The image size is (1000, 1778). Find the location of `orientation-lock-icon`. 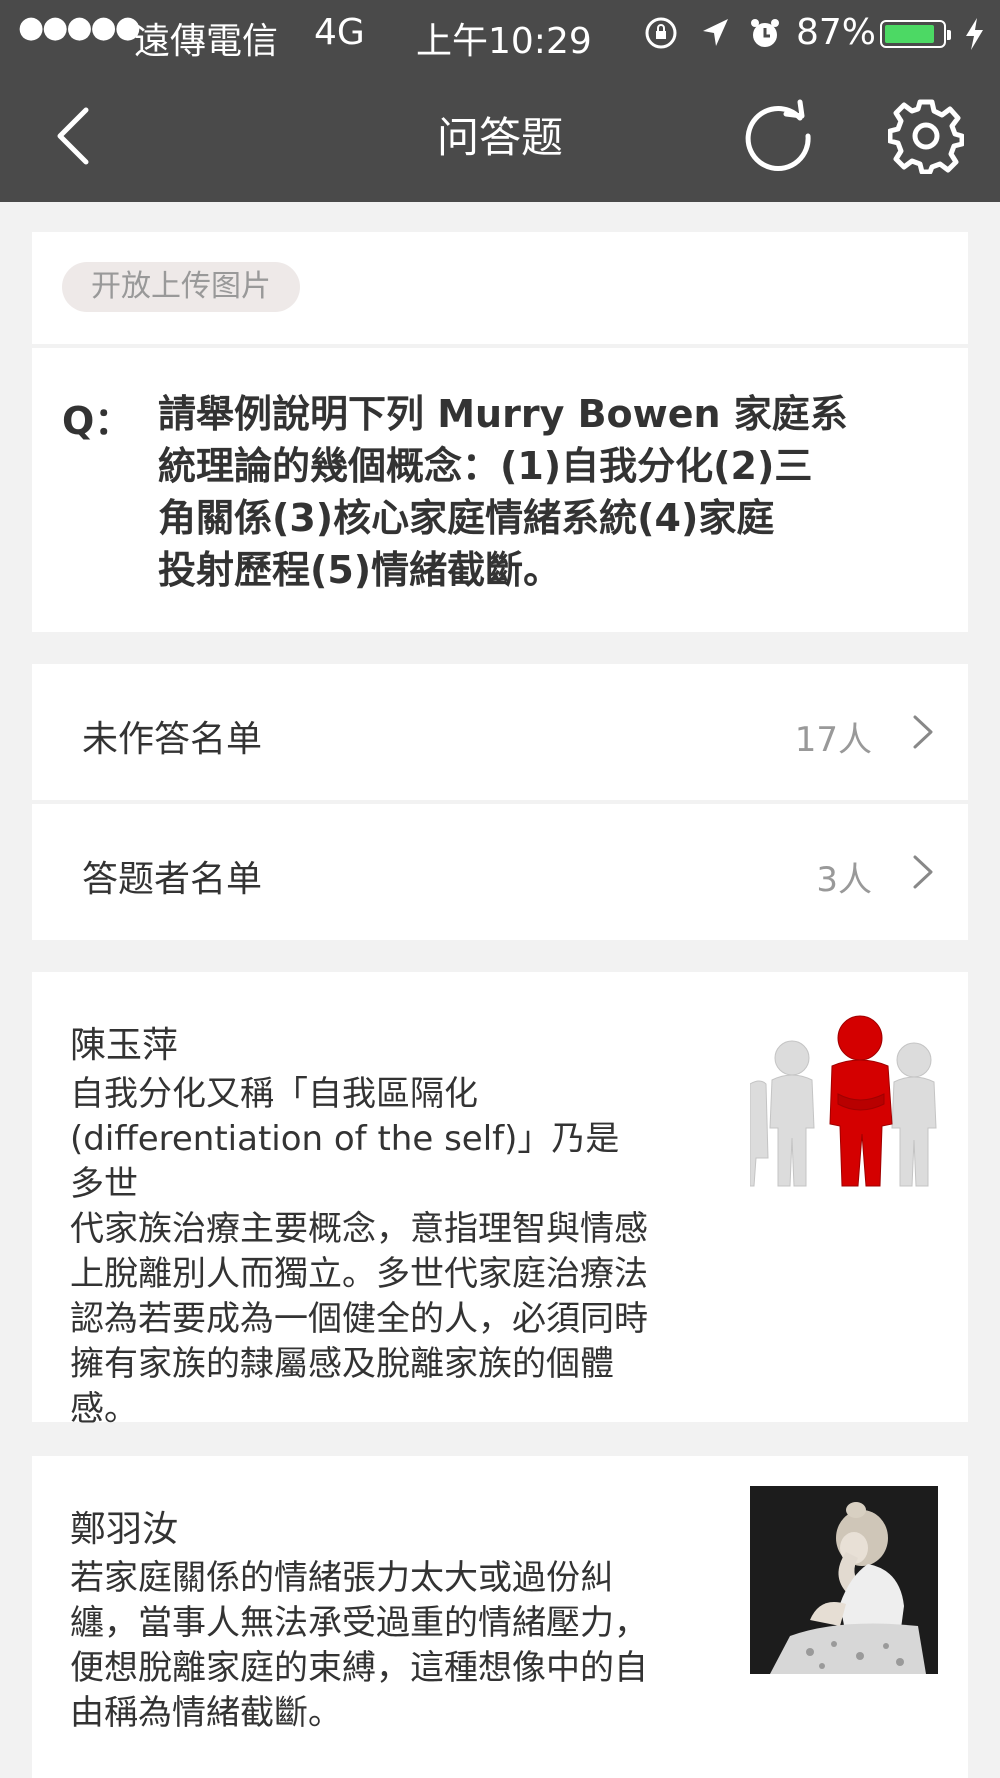

orientation-lock-icon is located at coordinates (661, 37).